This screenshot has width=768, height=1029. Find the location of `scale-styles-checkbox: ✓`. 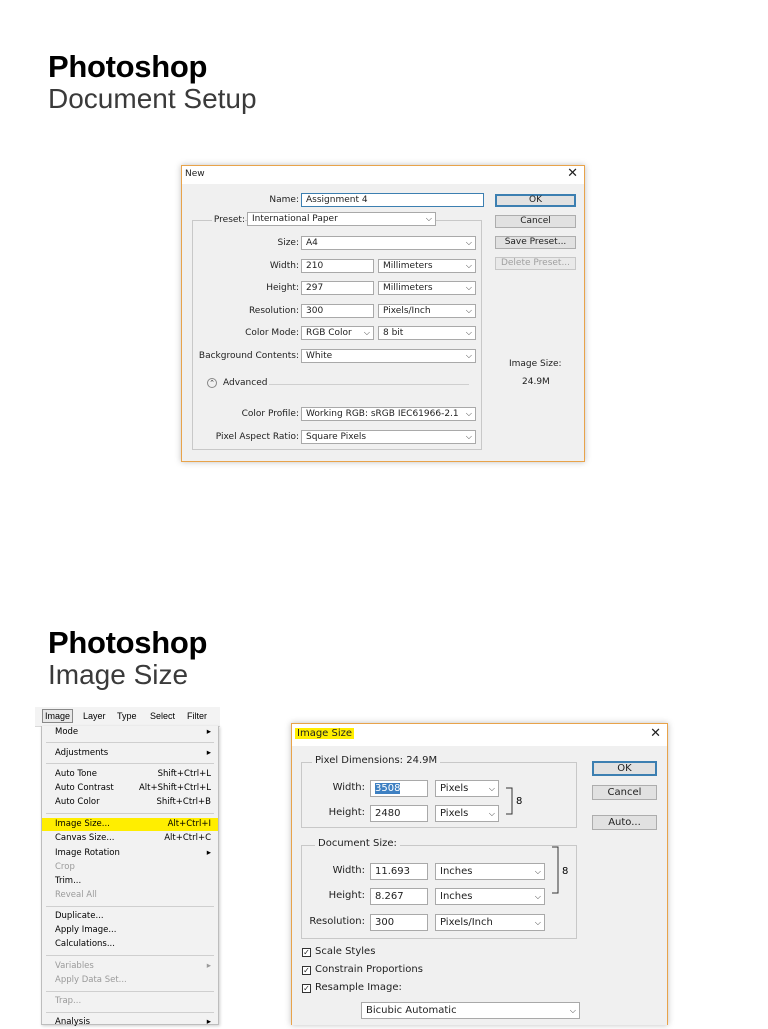

scale-styles-checkbox: ✓ is located at coordinates (306, 952).